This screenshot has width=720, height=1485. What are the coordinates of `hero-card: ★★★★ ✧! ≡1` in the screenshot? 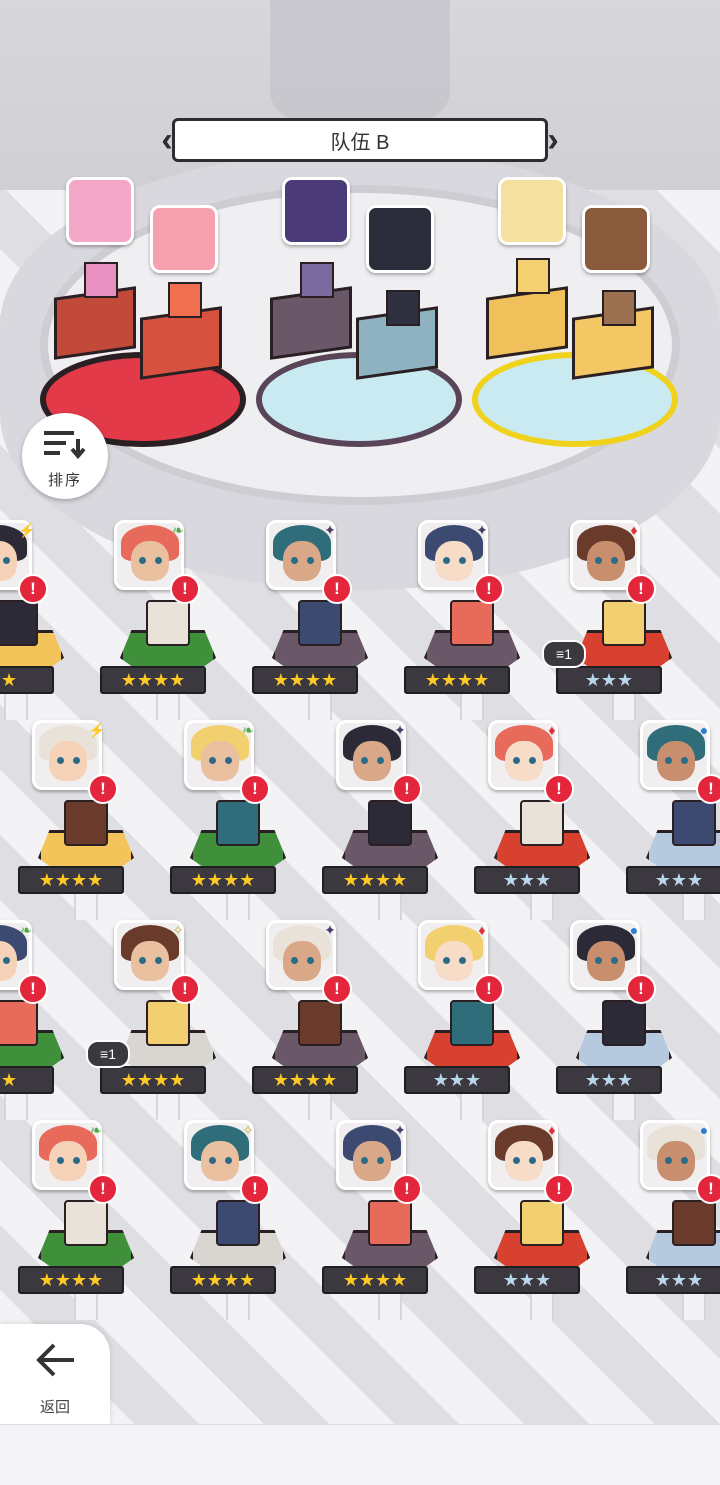 It's located at (161, 1020).